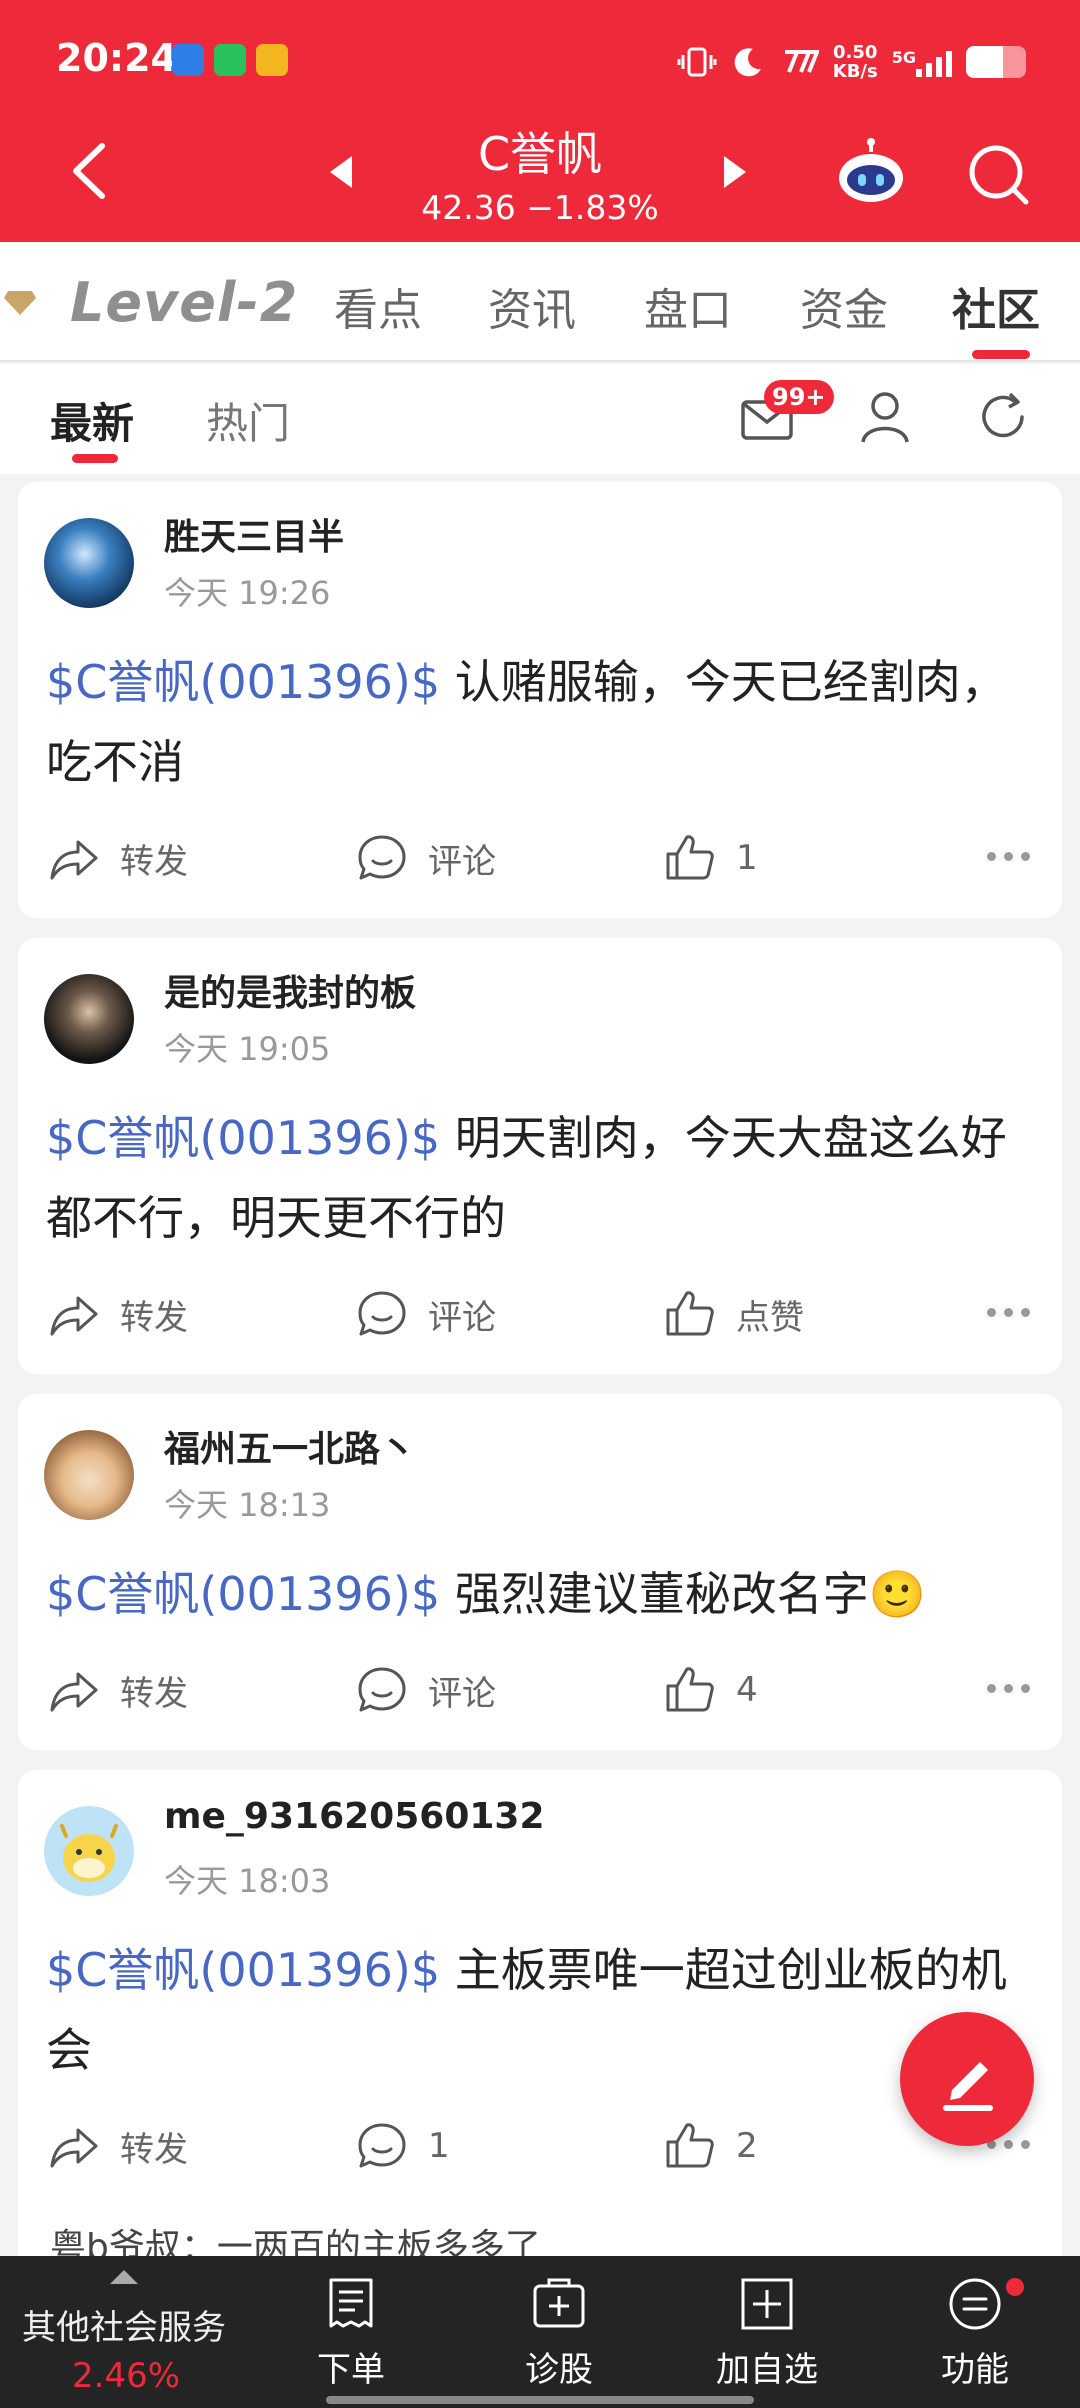 The image size is (1080, 2408). I want to click on home-indicator, so click(540, 2400).